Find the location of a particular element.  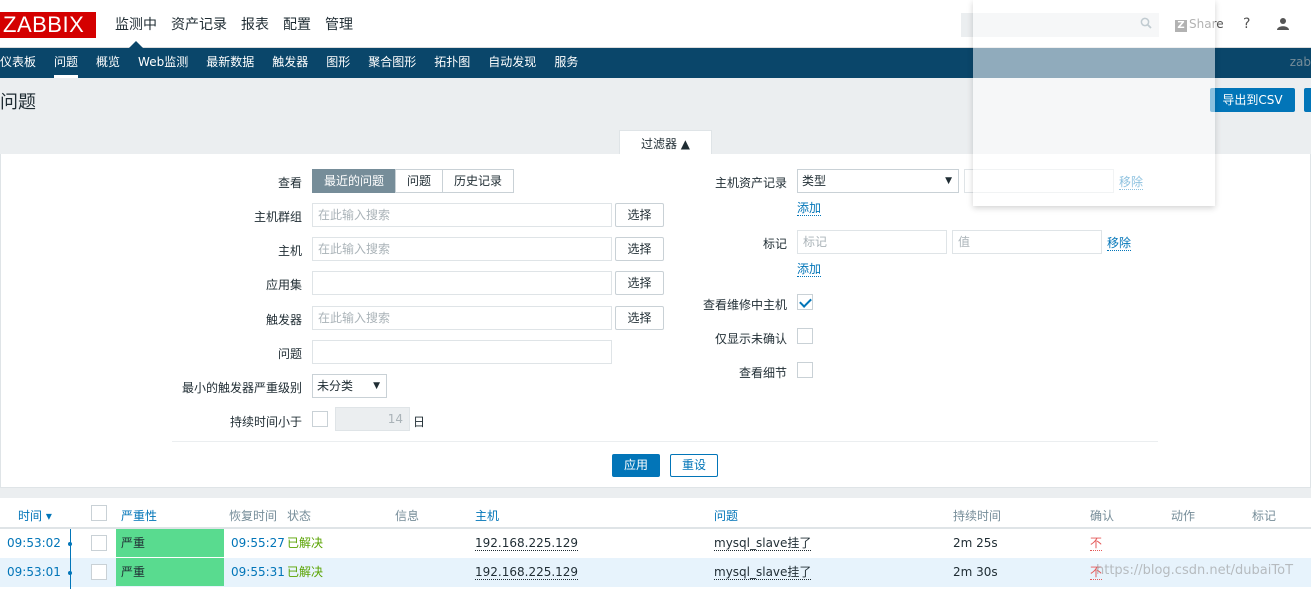

main-menu: 监测中 资产记录 报表 配置 管理 is located at coordinates (234, 24).